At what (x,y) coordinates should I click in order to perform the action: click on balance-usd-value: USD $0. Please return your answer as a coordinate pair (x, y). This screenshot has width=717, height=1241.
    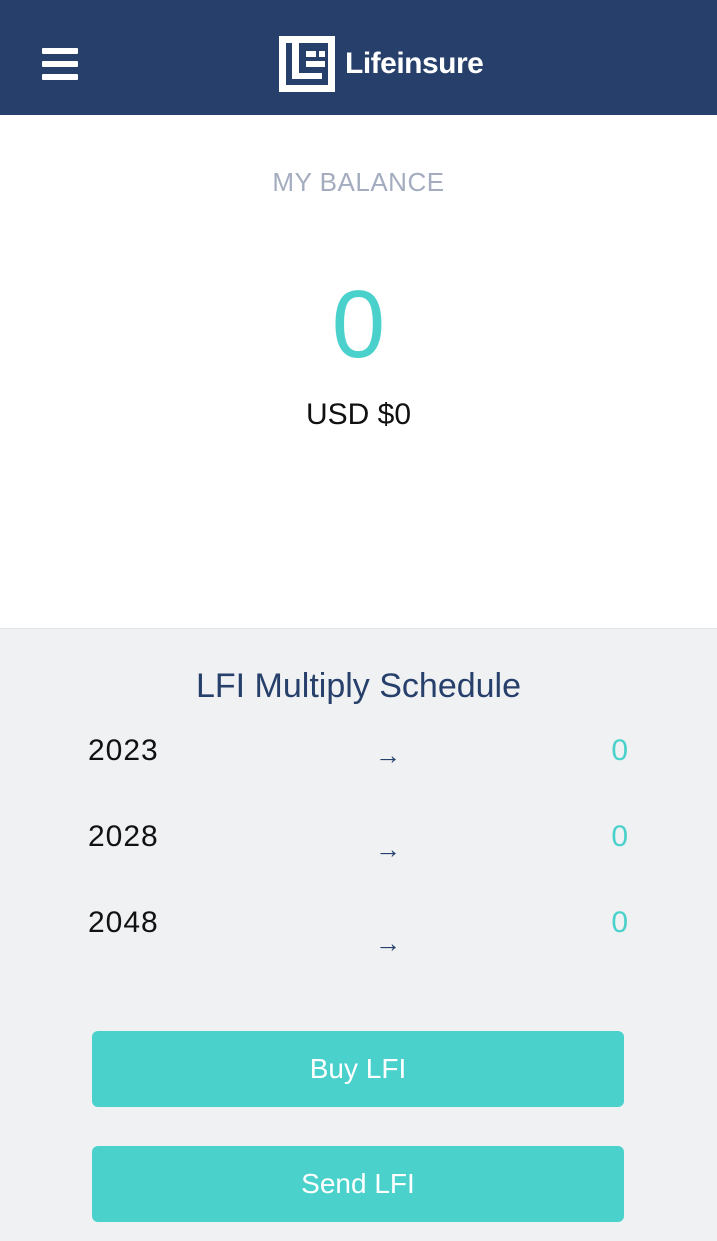
    Looking at the image, I should click on (358, 414).